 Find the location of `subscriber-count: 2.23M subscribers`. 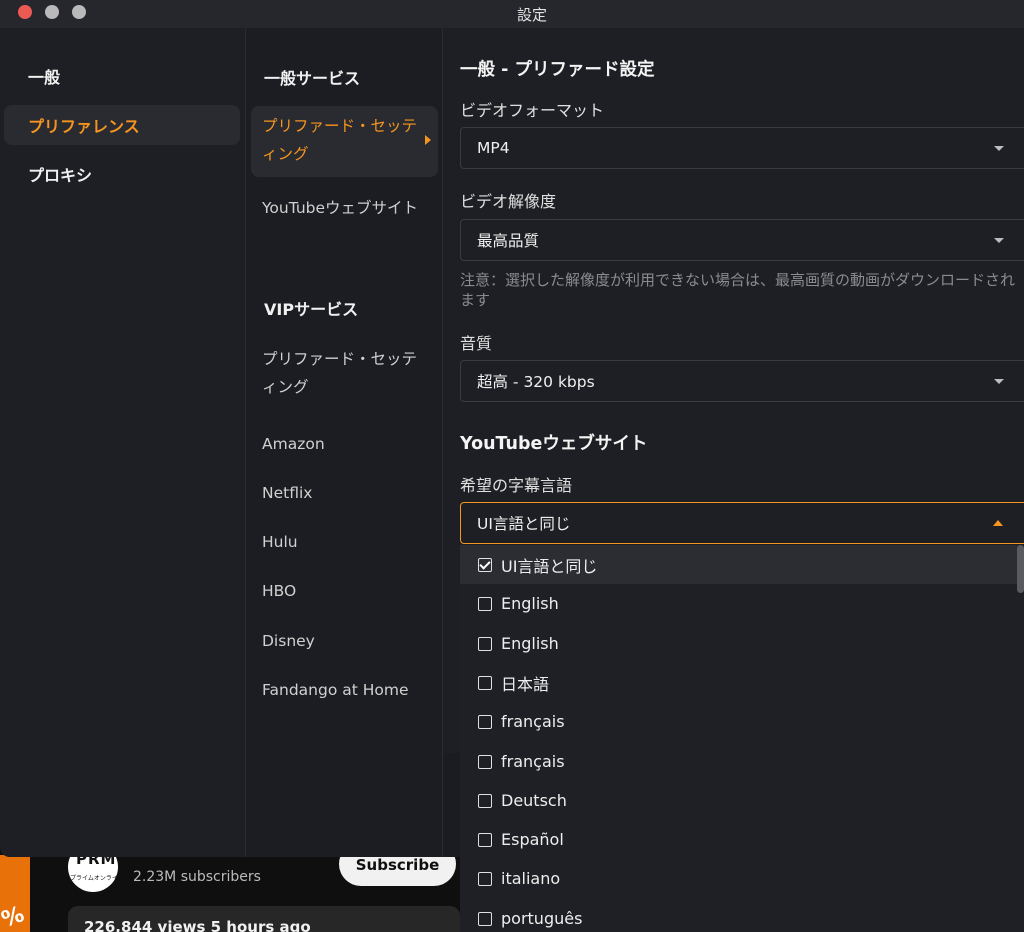

subscriber-count: 2.23M subscribers is located at coordinates (197, 877).